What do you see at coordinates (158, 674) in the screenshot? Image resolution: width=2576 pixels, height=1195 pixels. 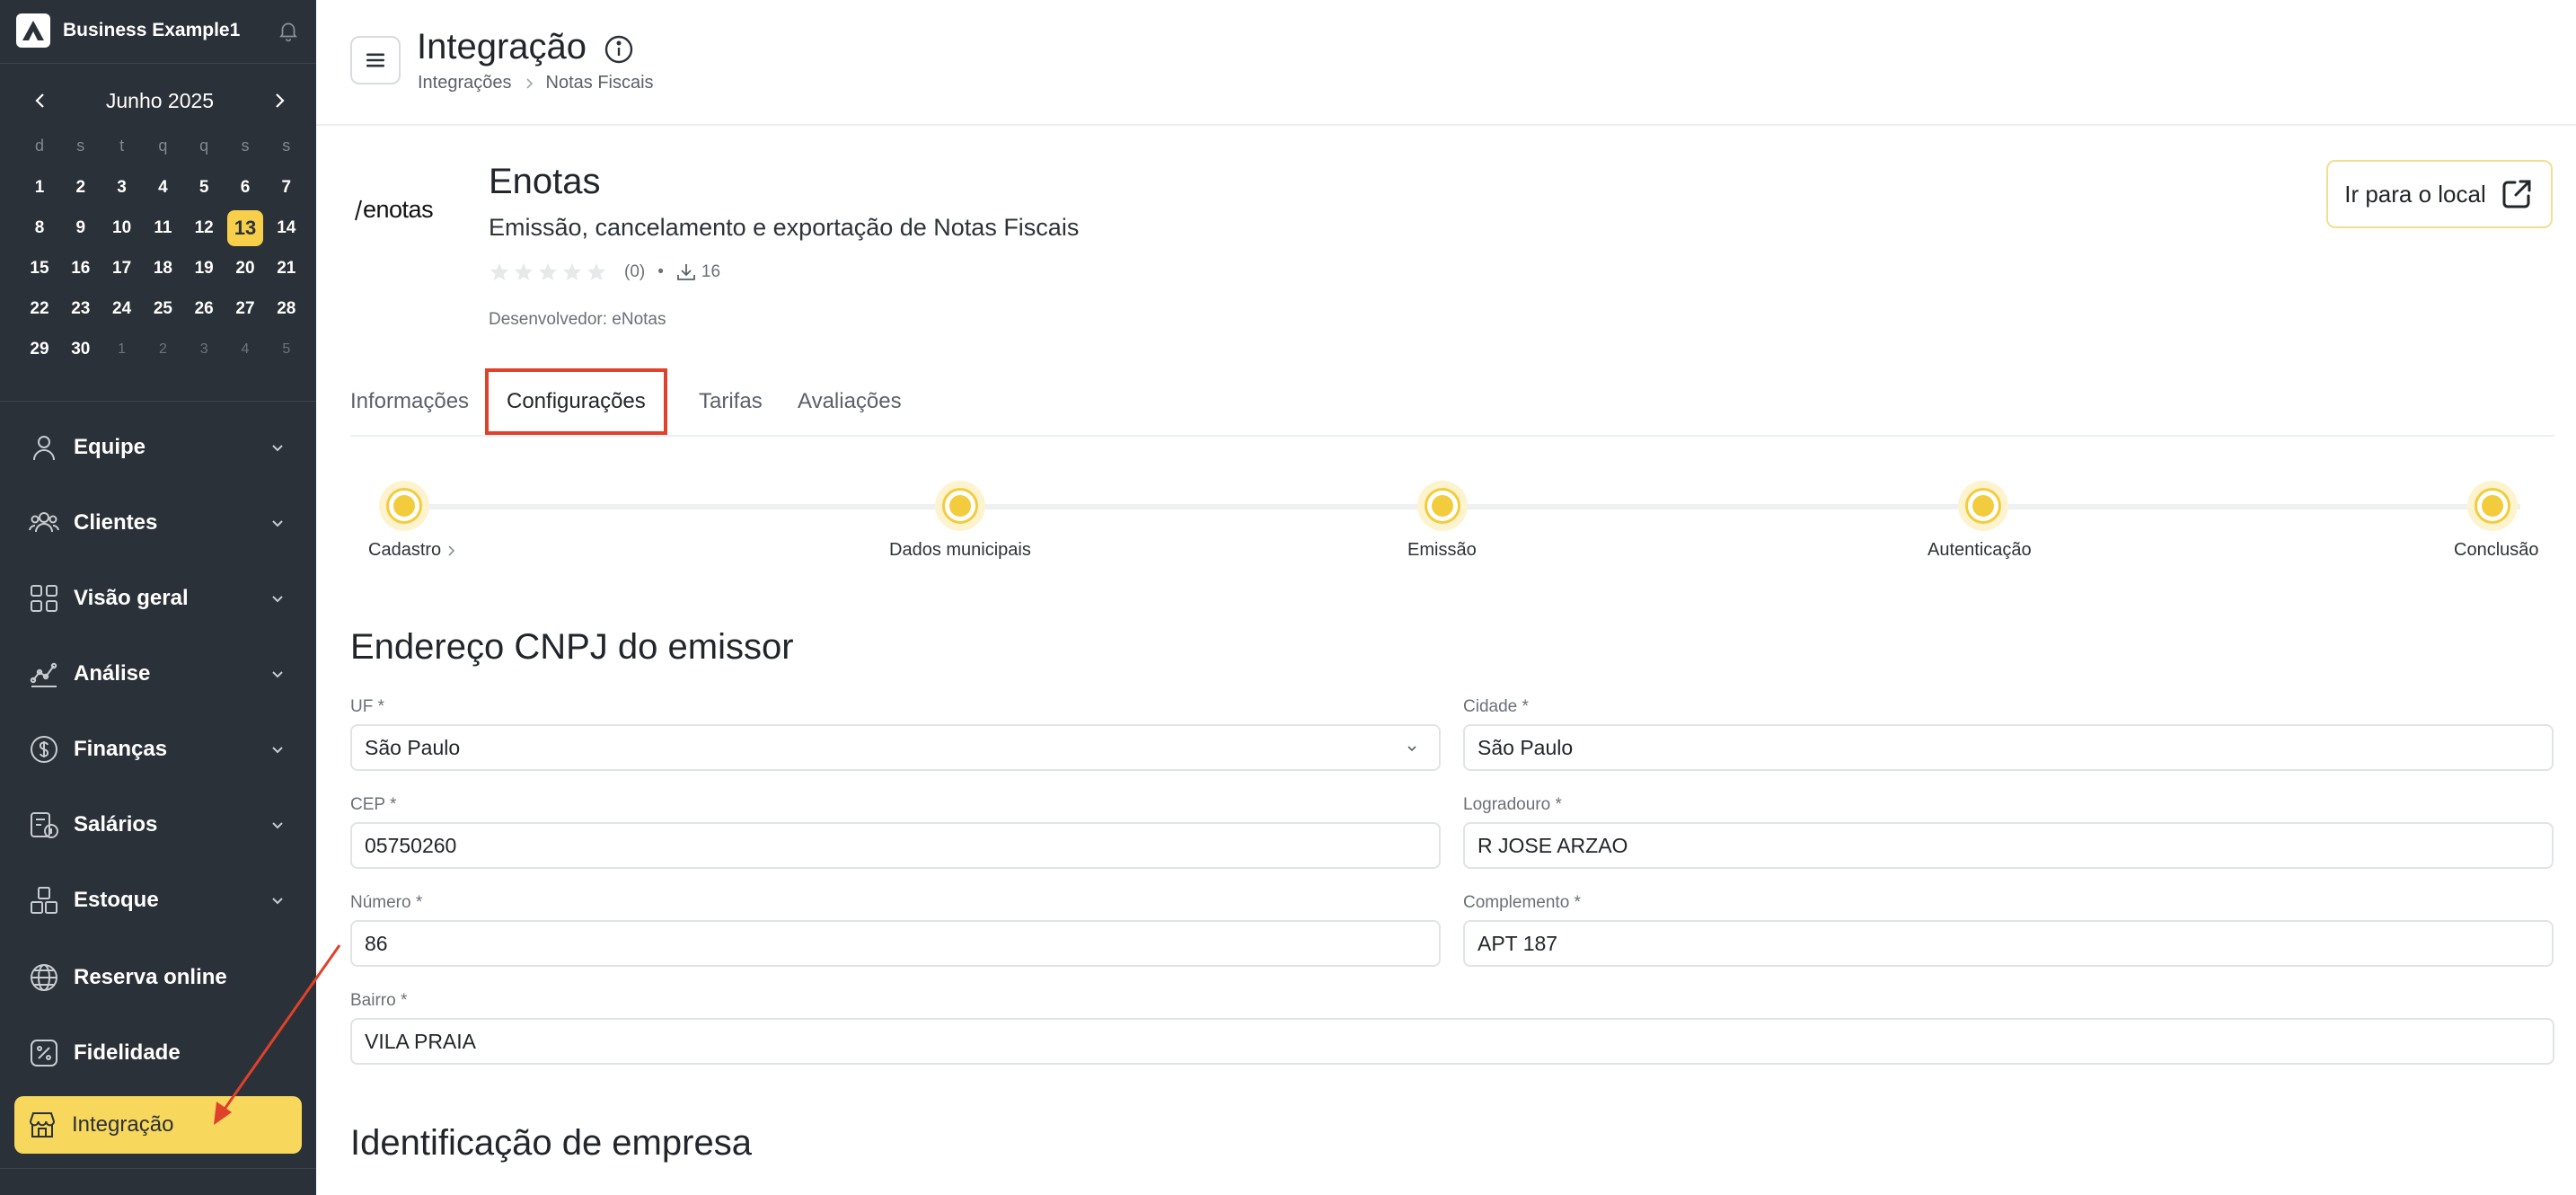 I see `sidebar-item-analise: Análise` at bounding box center [158, 674].